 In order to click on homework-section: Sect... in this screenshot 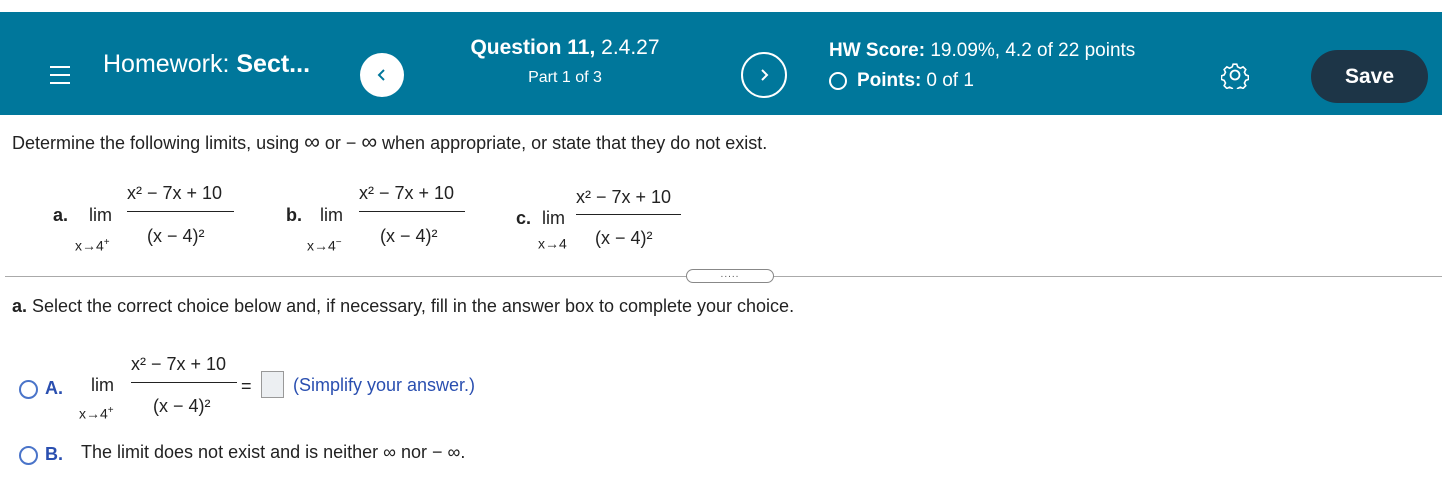, I will do `click(273, 64)`.